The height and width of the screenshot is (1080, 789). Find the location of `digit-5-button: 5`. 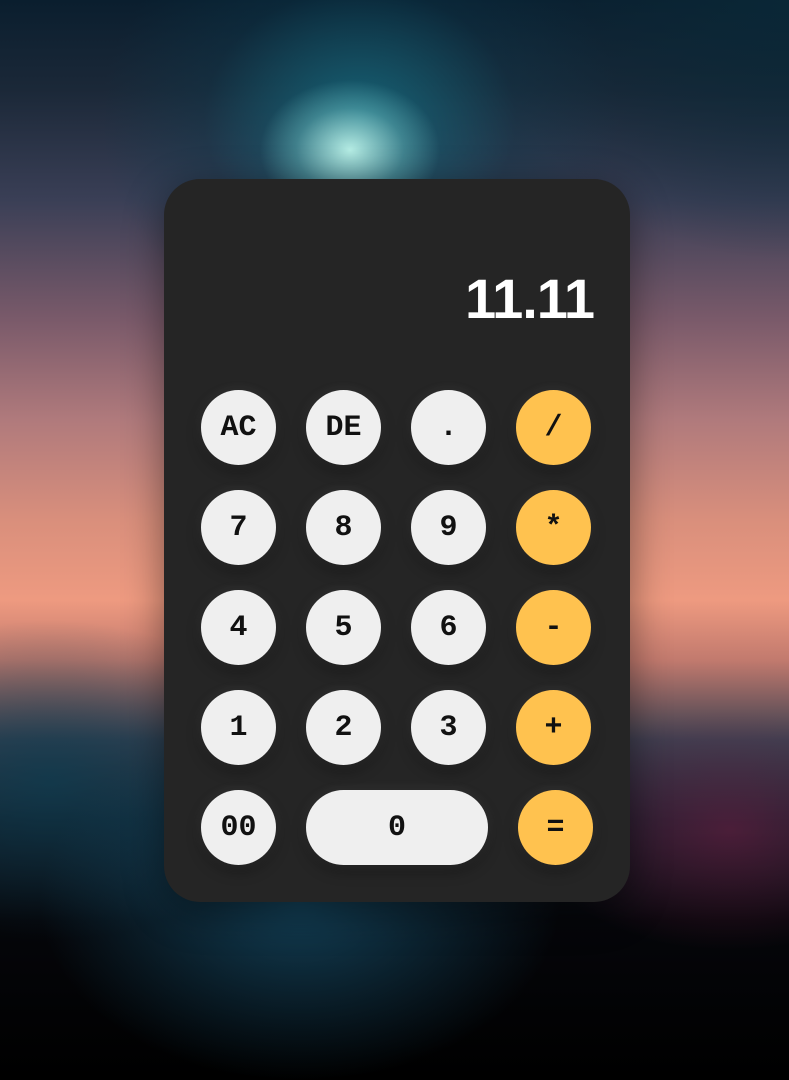

digit-5-button: 5 is located at coordinates (343, 627).